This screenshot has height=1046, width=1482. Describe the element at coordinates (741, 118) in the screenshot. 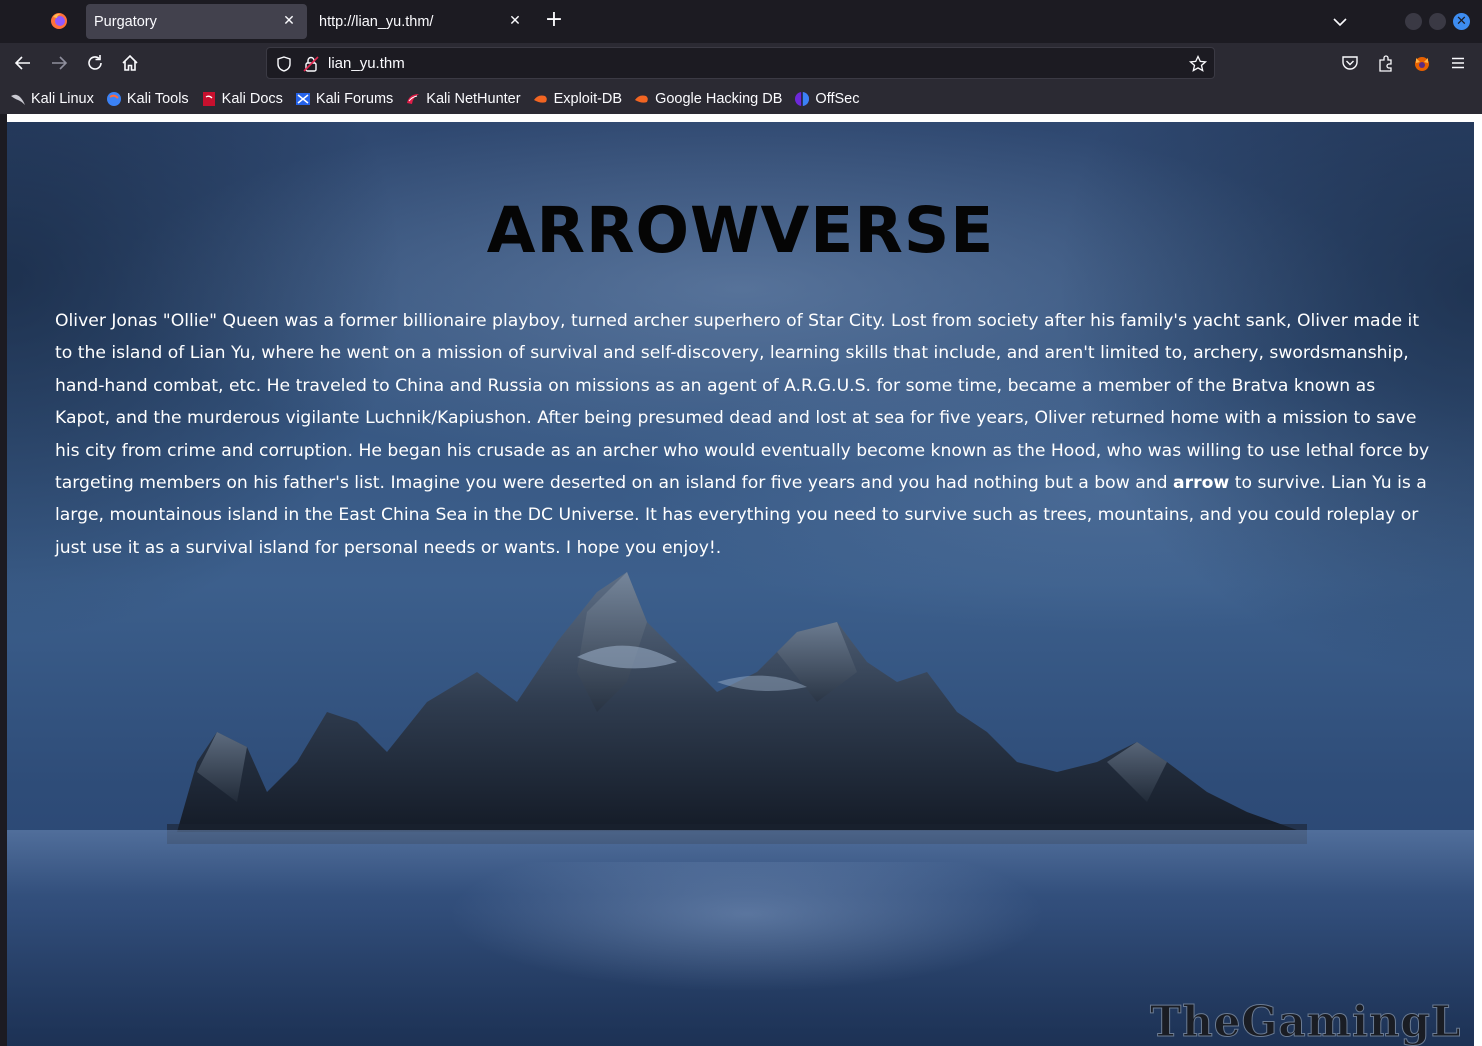

I see `page-border-top` at that location.